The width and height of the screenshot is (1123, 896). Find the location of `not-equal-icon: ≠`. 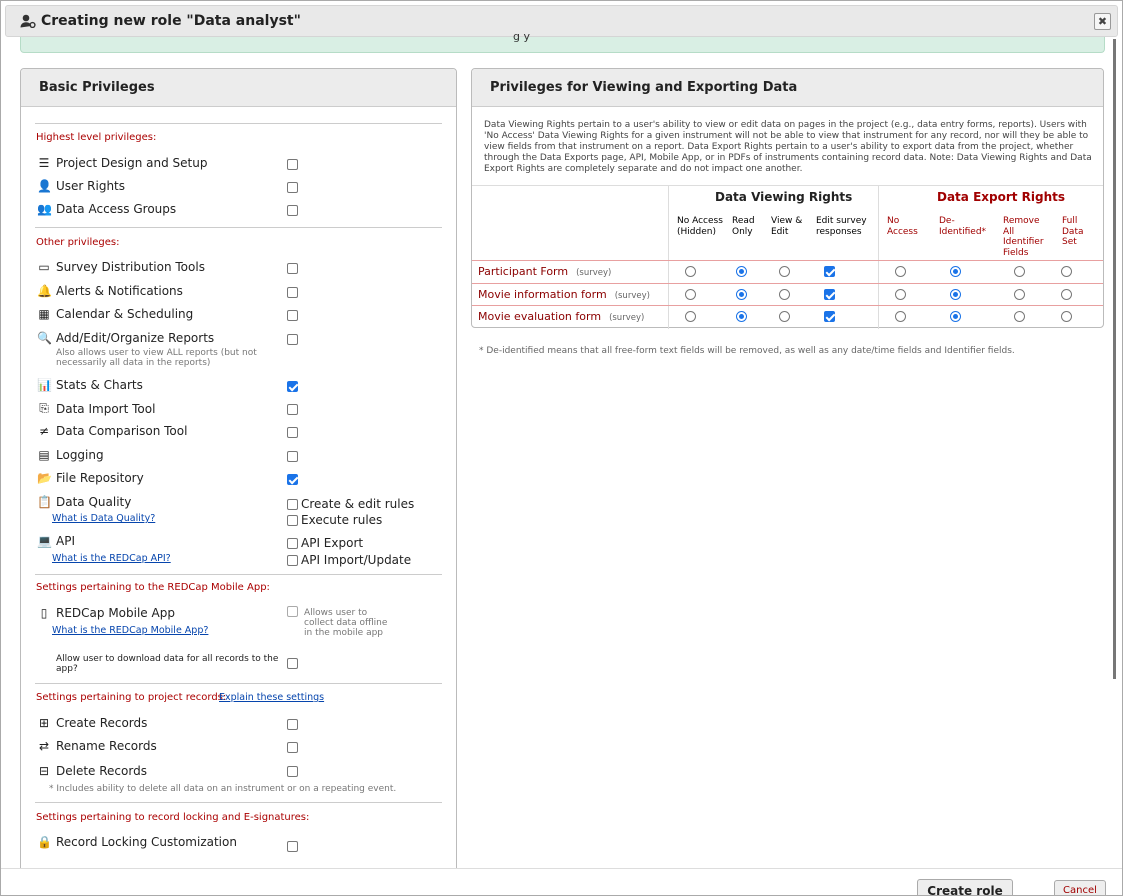

not-equal-icon: ≠ is located at coordinates (44, 431).